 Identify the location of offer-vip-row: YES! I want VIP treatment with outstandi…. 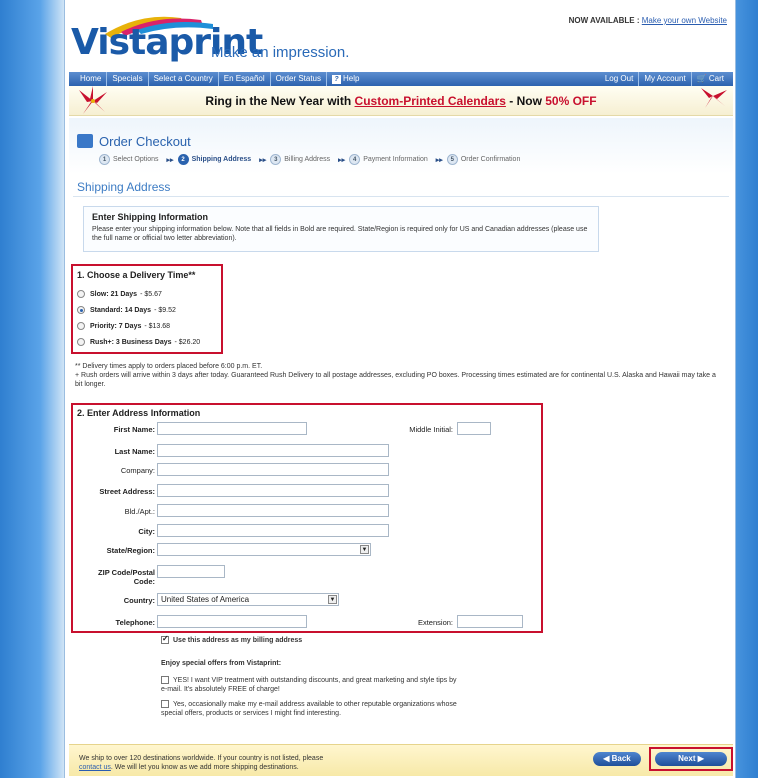
(311, 685).